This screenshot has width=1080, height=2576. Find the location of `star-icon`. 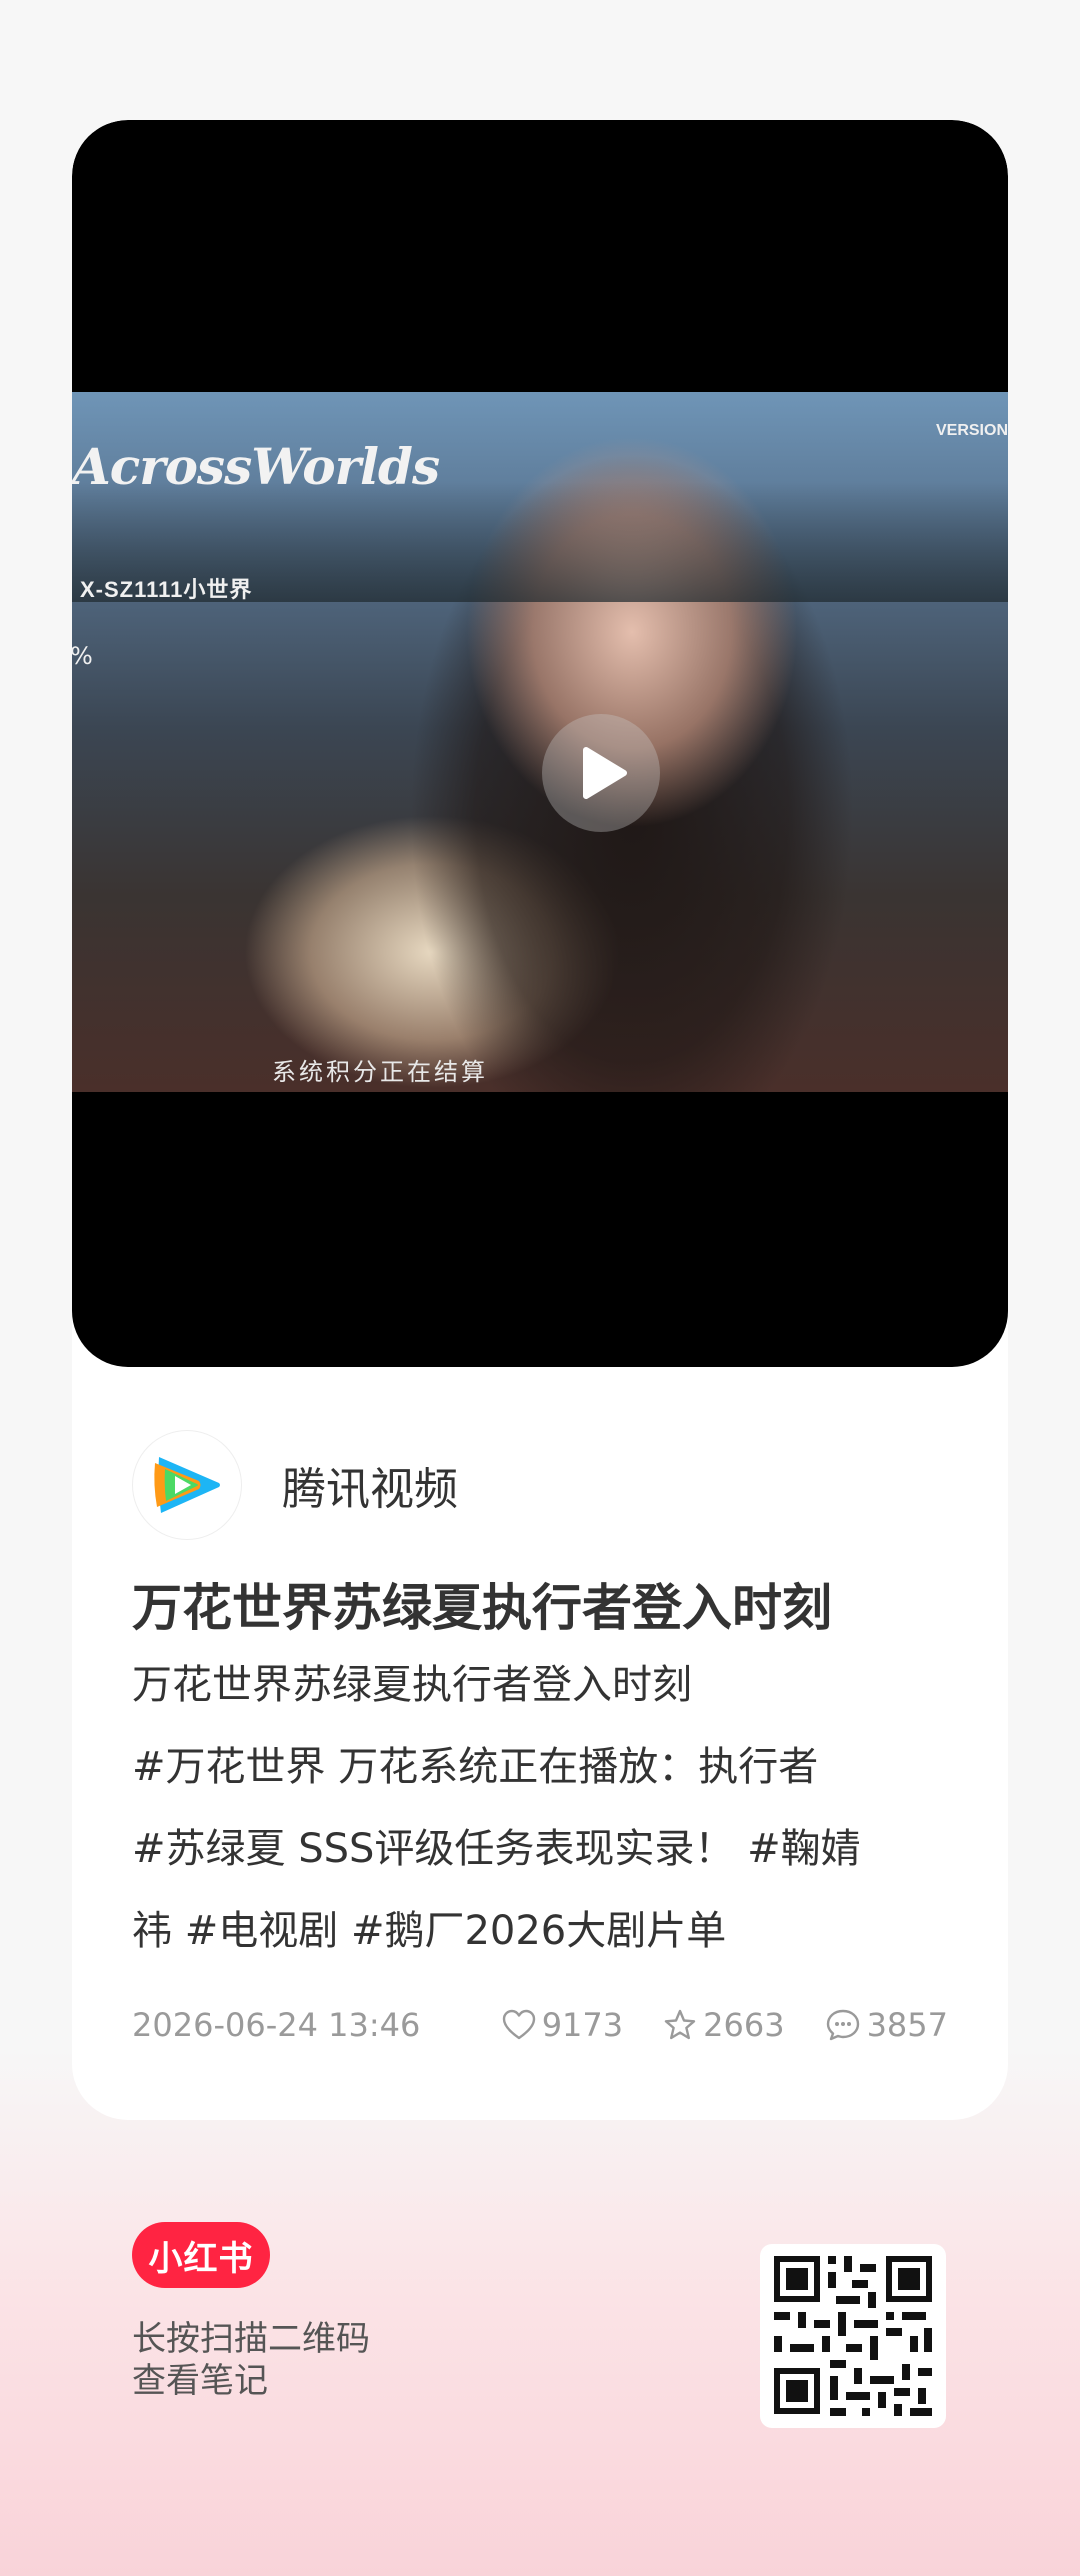

star-icon is located at coordinates (680, 2024).